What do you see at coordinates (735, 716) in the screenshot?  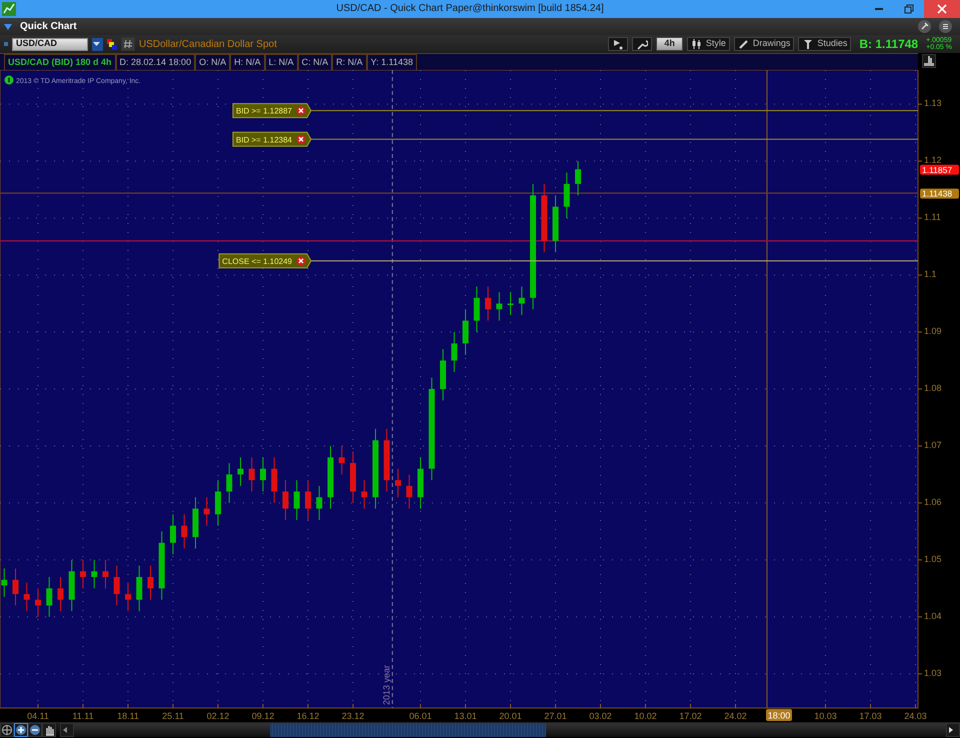 I see `date-axis-label: 24.02` at bounding box center [735, 716].